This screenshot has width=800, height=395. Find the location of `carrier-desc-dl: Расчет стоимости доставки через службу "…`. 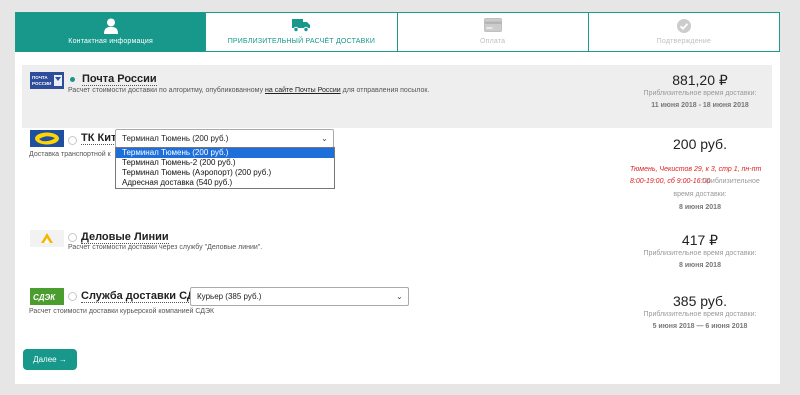

carrier-desc-dl: Расчет стоимости доставки через службу "… is located at coordinates (165, 247).